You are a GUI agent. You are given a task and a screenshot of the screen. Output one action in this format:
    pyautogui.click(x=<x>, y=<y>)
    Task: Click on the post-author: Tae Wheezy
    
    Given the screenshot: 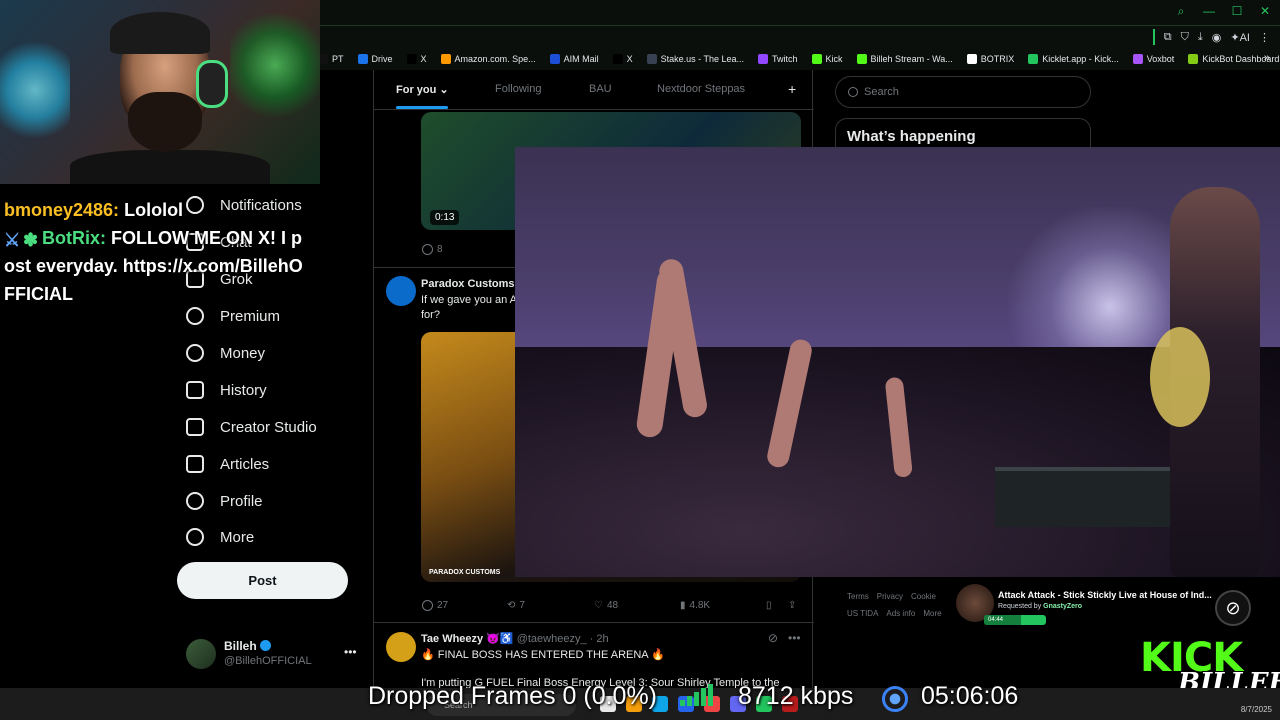 What is the action you would take?
    pyautogui.click(x=452, y=639)
    